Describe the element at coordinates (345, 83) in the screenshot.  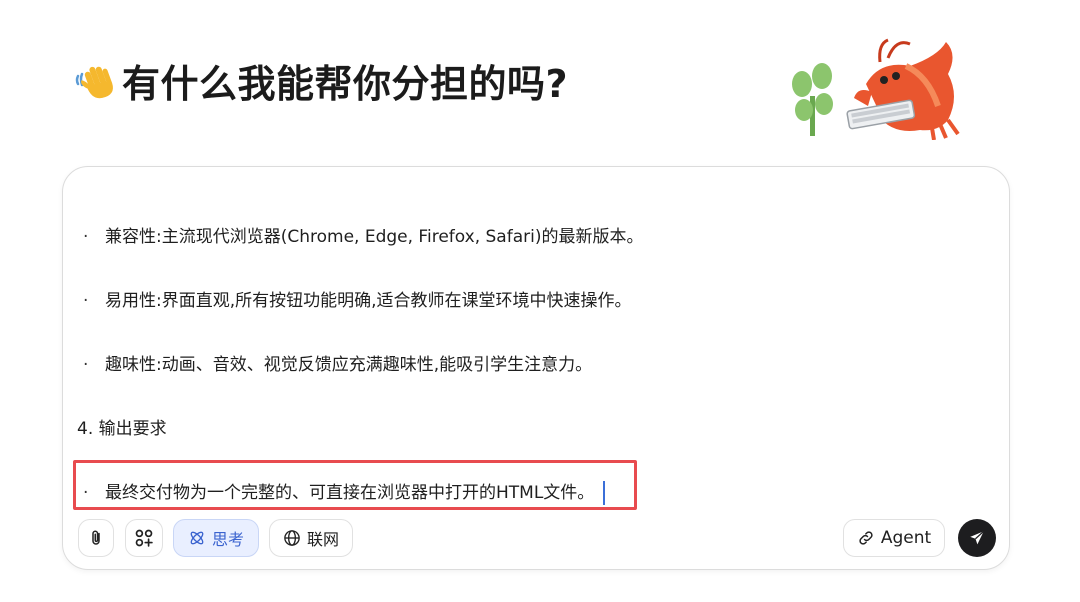
I see `page-title: 有什么我能帮你分担的吗?` at that location.